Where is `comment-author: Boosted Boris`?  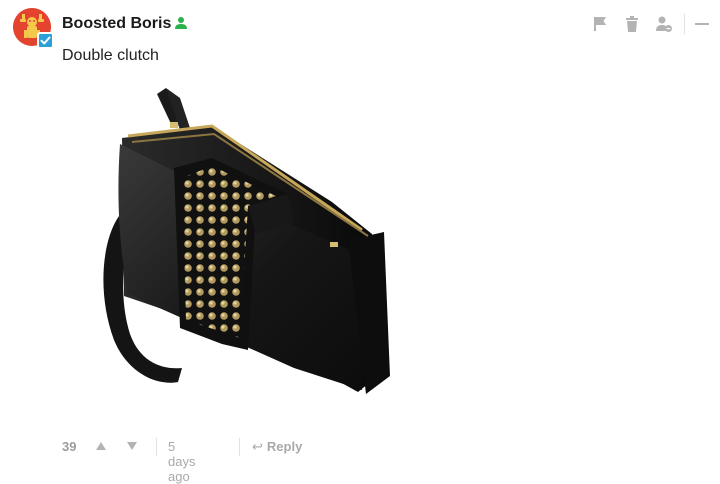
comment-author: Boosted Boris is located at coordinates (116, 24).